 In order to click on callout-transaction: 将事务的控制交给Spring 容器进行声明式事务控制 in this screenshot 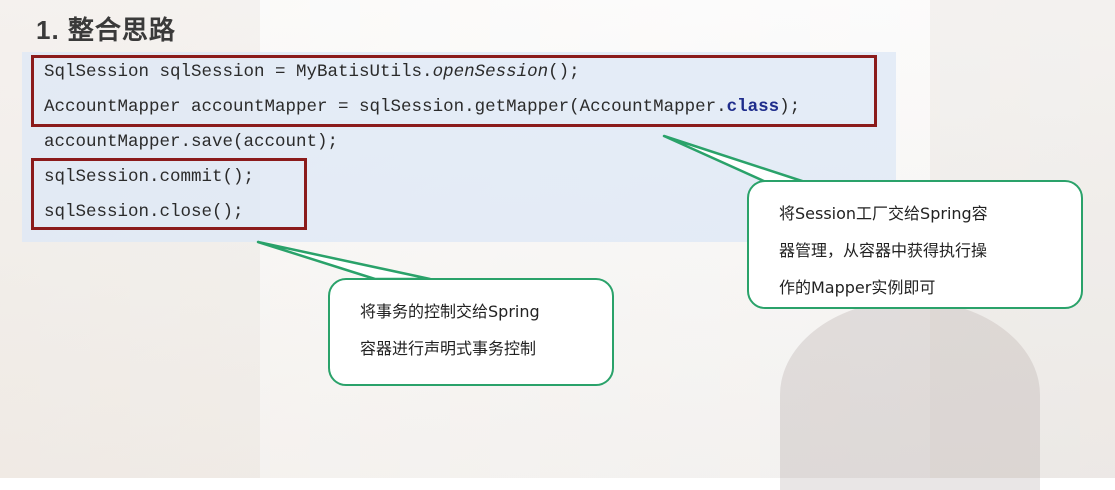, I will do `click(471, 332)`.